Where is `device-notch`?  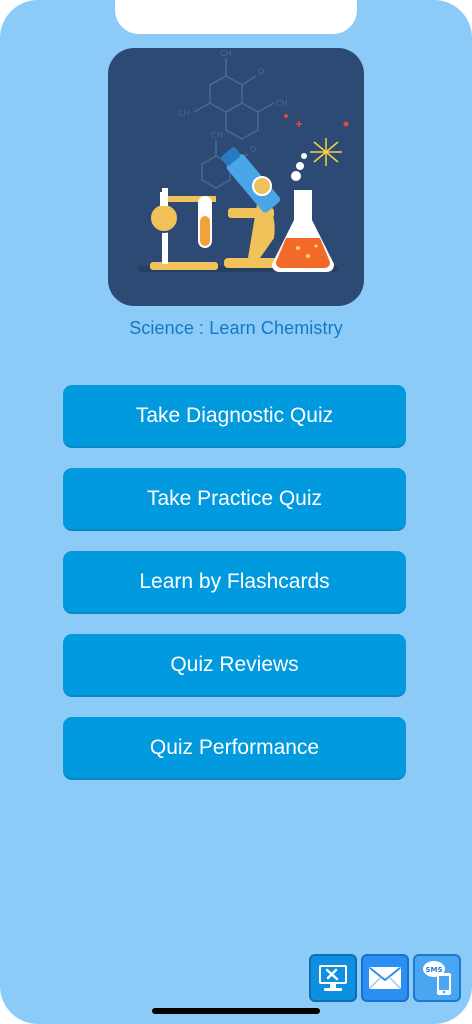 device-notch is located at coordinates (236, 17).